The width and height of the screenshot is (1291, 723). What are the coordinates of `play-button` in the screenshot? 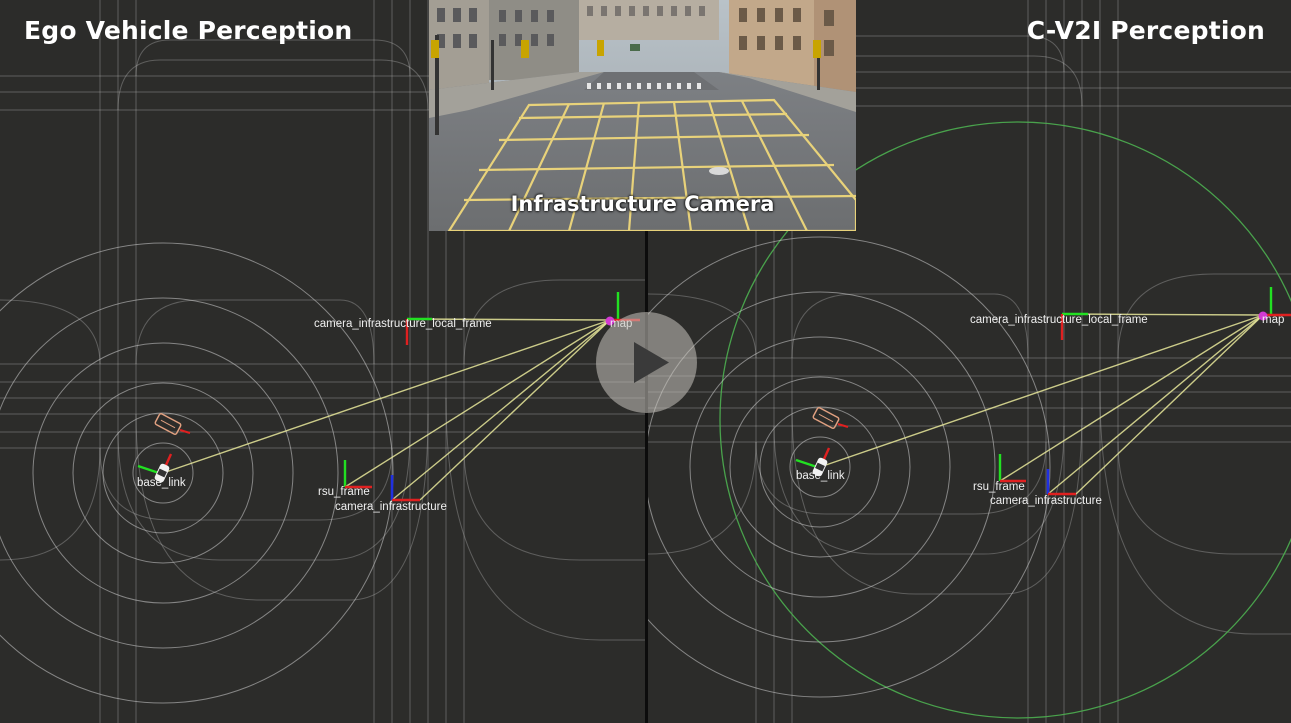 It's located at (646, 362).